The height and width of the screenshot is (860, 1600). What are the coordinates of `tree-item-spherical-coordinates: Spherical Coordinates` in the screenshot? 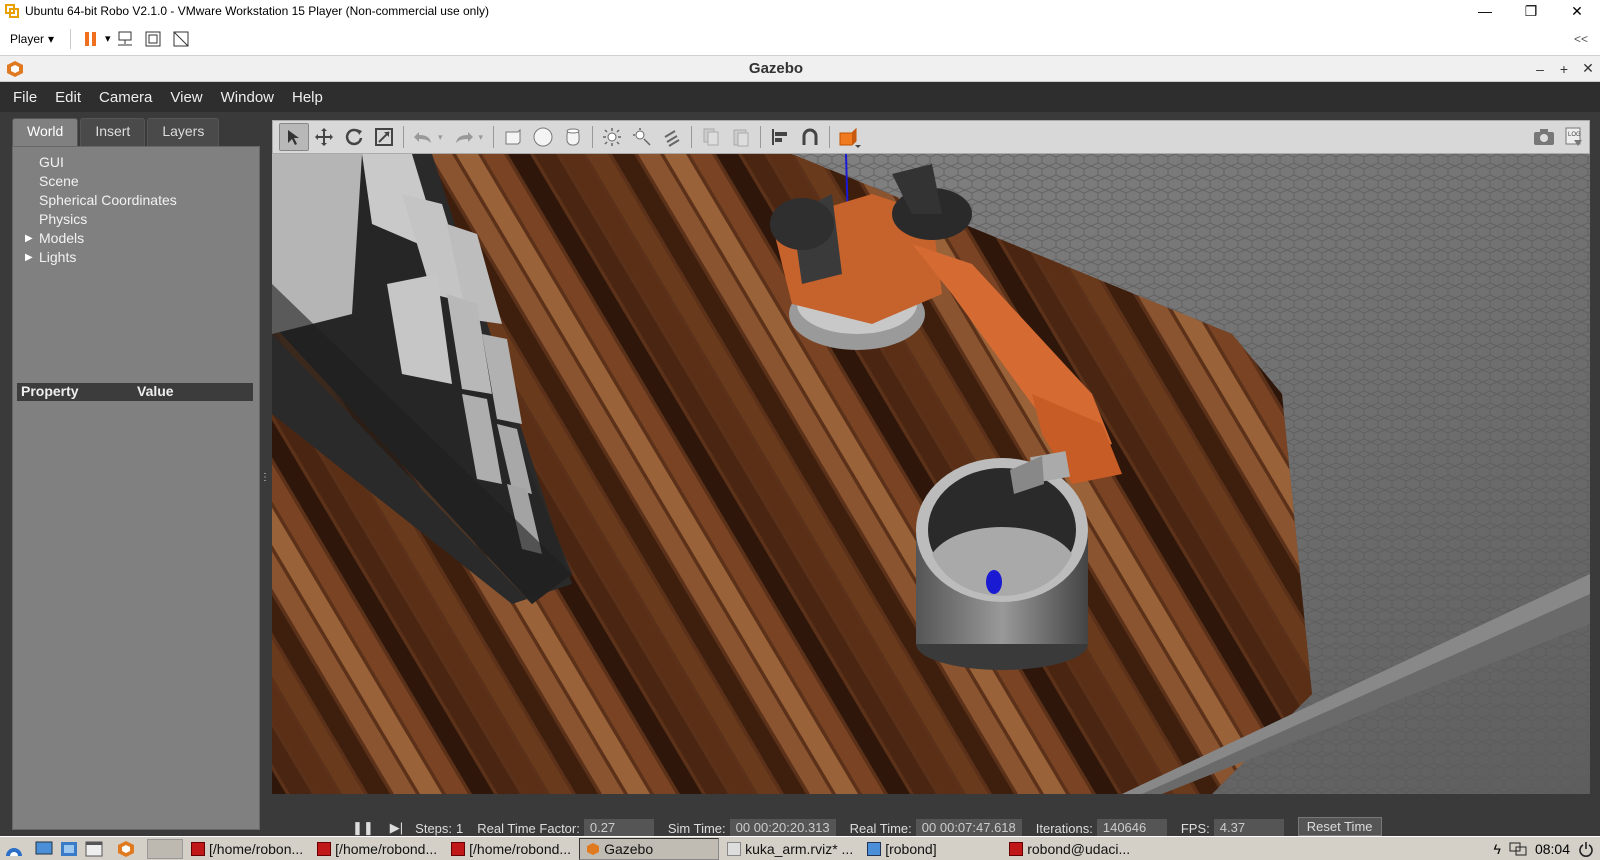 It's located at (136, 200).